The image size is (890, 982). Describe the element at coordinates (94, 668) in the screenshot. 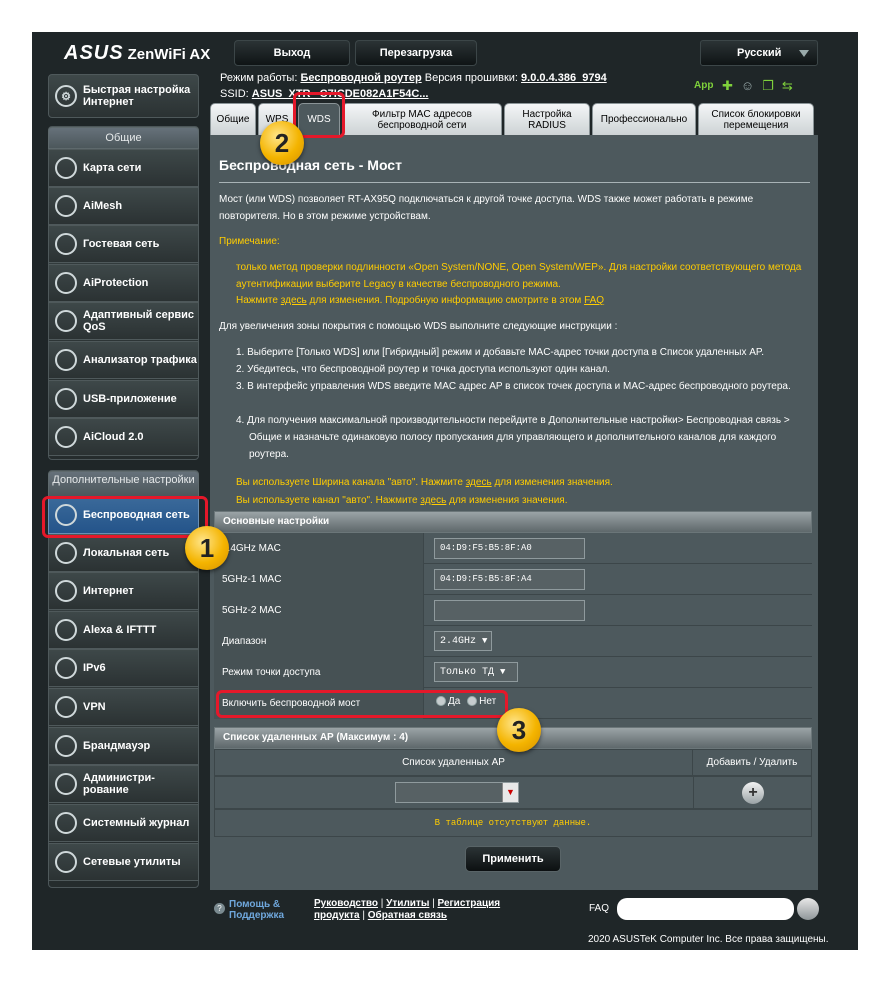

I see `advanced-item-label: IPv6` at that location.